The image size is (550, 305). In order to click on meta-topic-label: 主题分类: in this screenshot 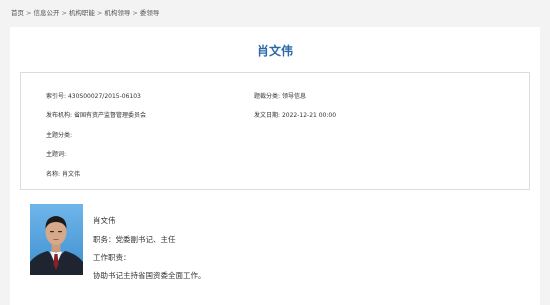, I will do `click(59, 135)`.